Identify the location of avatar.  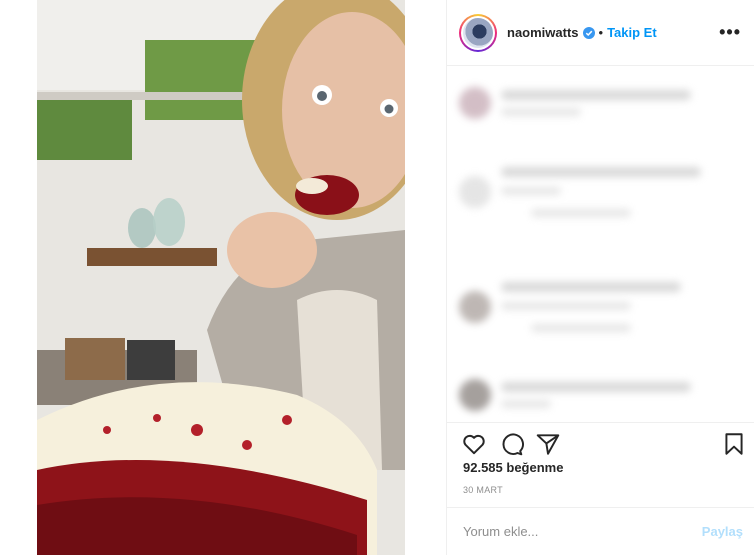
(478, 32).